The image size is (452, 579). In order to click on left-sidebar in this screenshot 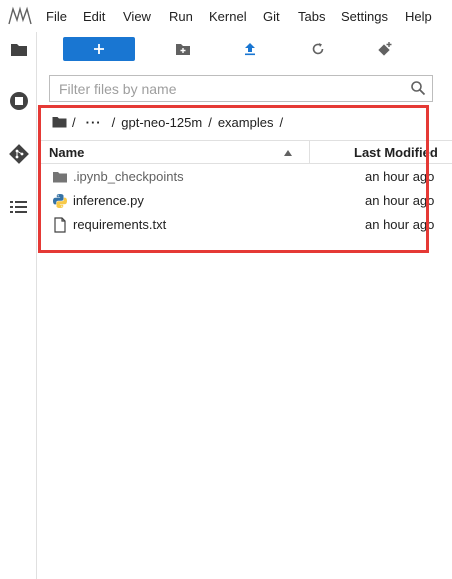, I will do `click(18, 305)`.